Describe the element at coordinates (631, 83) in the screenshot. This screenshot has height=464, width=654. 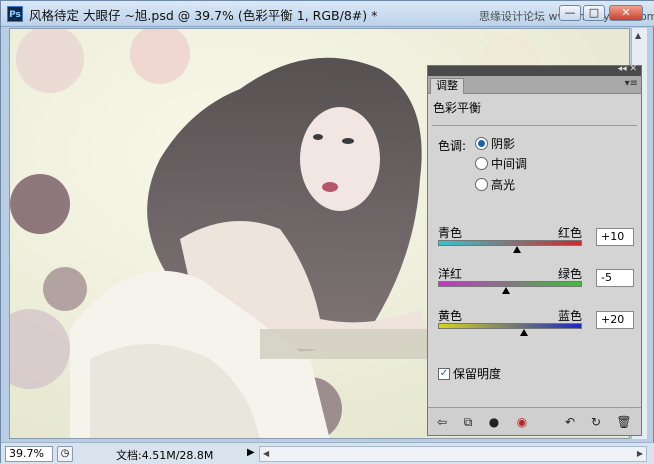
I see `panel-menu-icon: ▾≡` at that location.